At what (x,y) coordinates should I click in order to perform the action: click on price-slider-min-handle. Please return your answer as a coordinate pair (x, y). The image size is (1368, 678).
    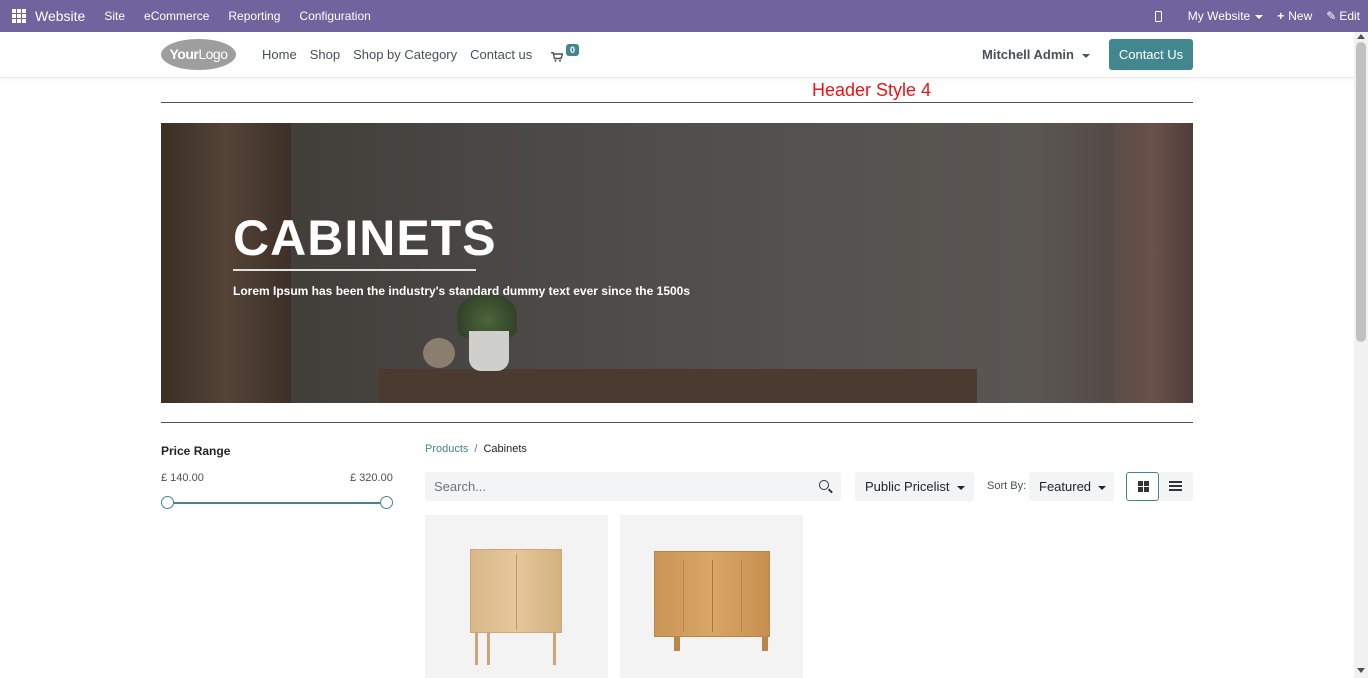
    Looking at the image, I should click on (167, 502).